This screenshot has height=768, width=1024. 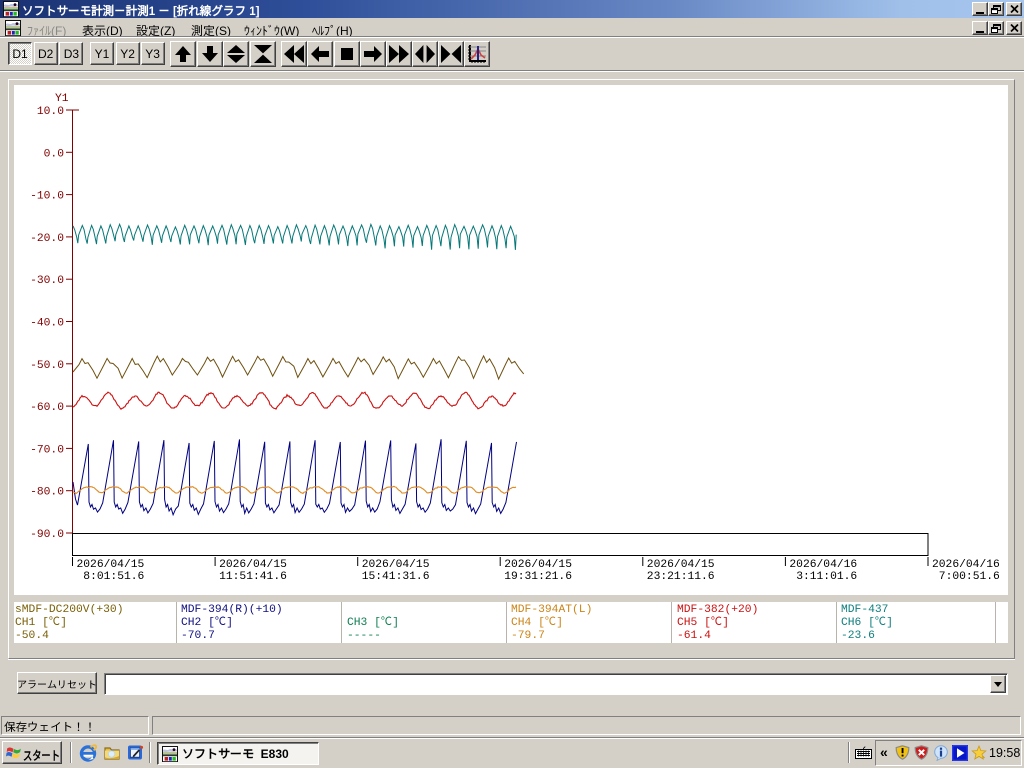 I want to click on svg-text: -30.0, so click(x=47, y=281).